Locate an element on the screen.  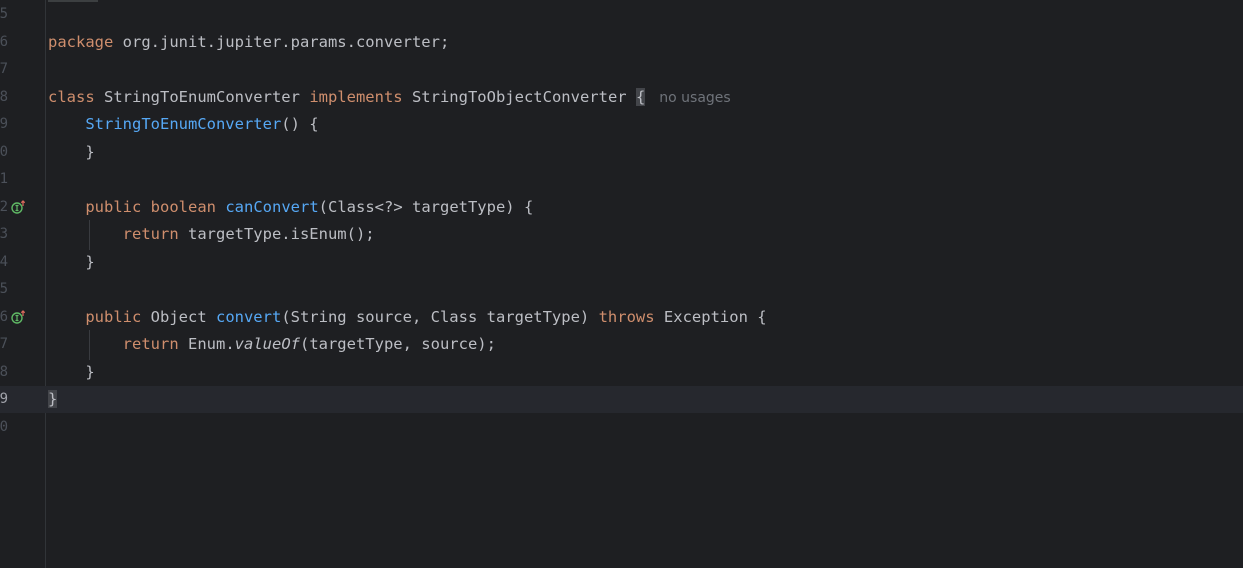
line-number: 2 is located at coordinates (4, 207).